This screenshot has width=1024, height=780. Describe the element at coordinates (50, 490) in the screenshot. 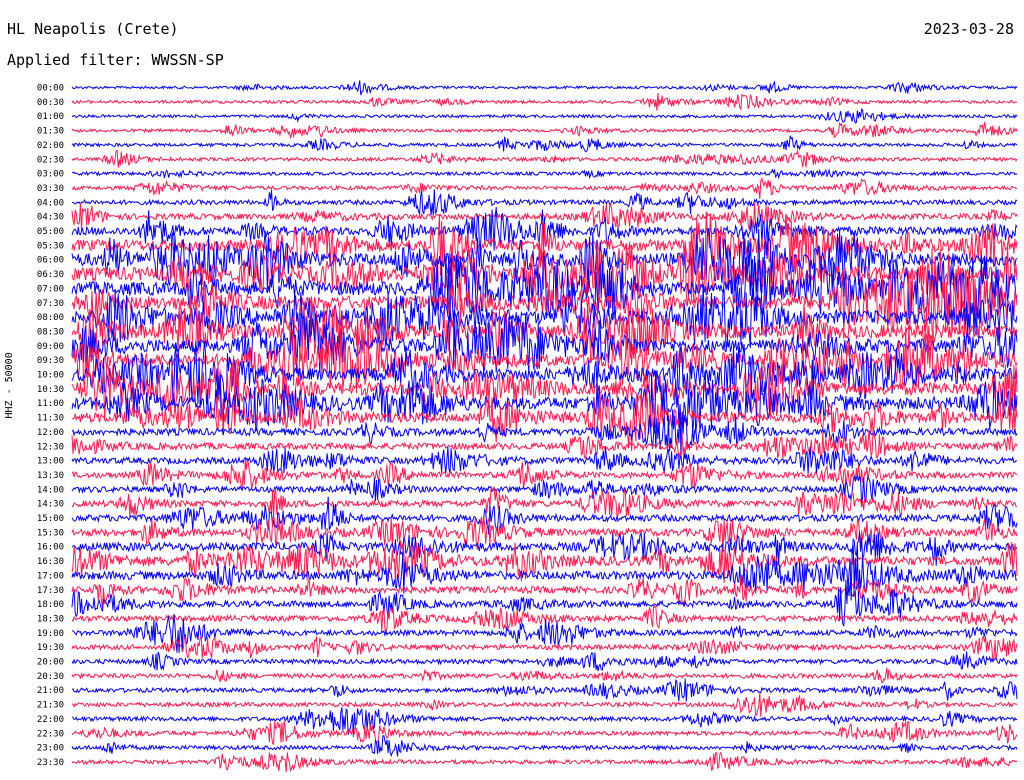

I see `row-time-label: 14:00` at that location.